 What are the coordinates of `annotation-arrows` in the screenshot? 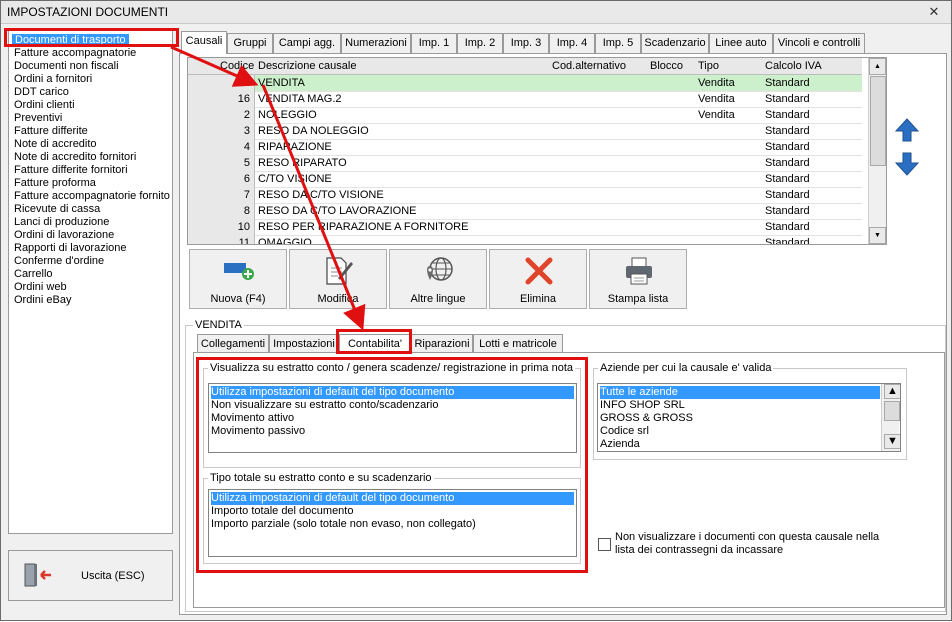 It's located at (268, 188).